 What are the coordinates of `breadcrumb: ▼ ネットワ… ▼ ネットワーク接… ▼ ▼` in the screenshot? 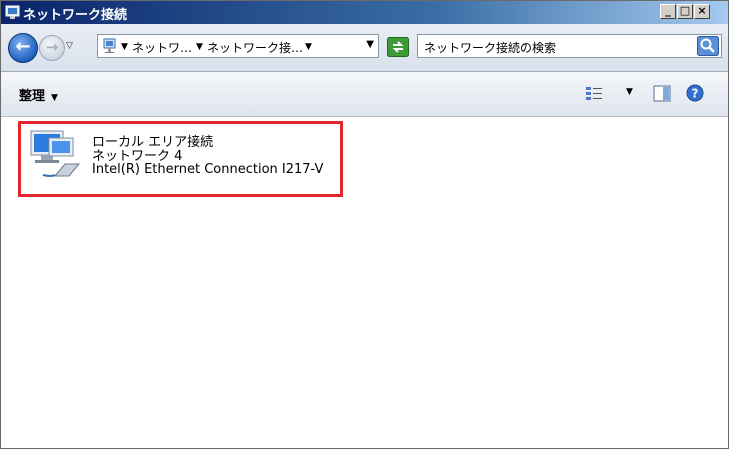 It's located at (238, 46).